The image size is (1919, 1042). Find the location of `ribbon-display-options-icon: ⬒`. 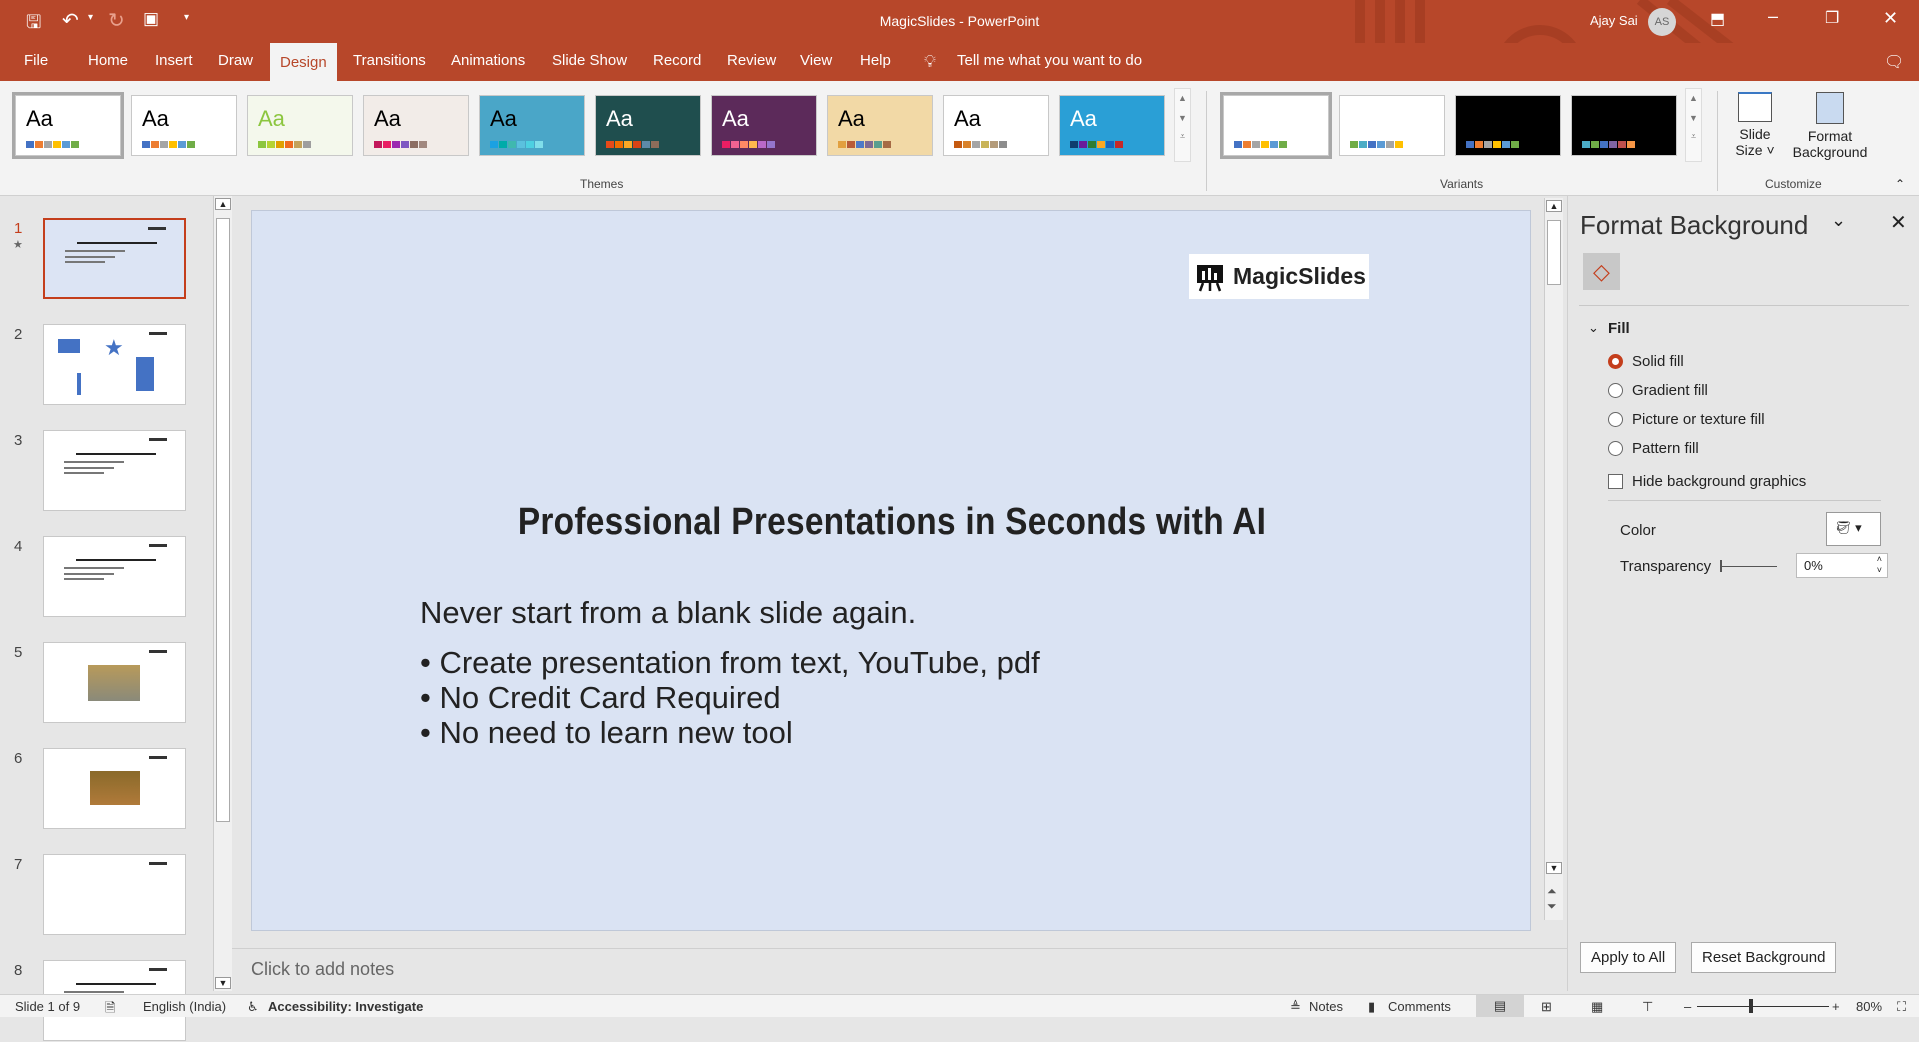

ribbon-display-options-icon: ⬒ is located at coordinates (1717, 19).